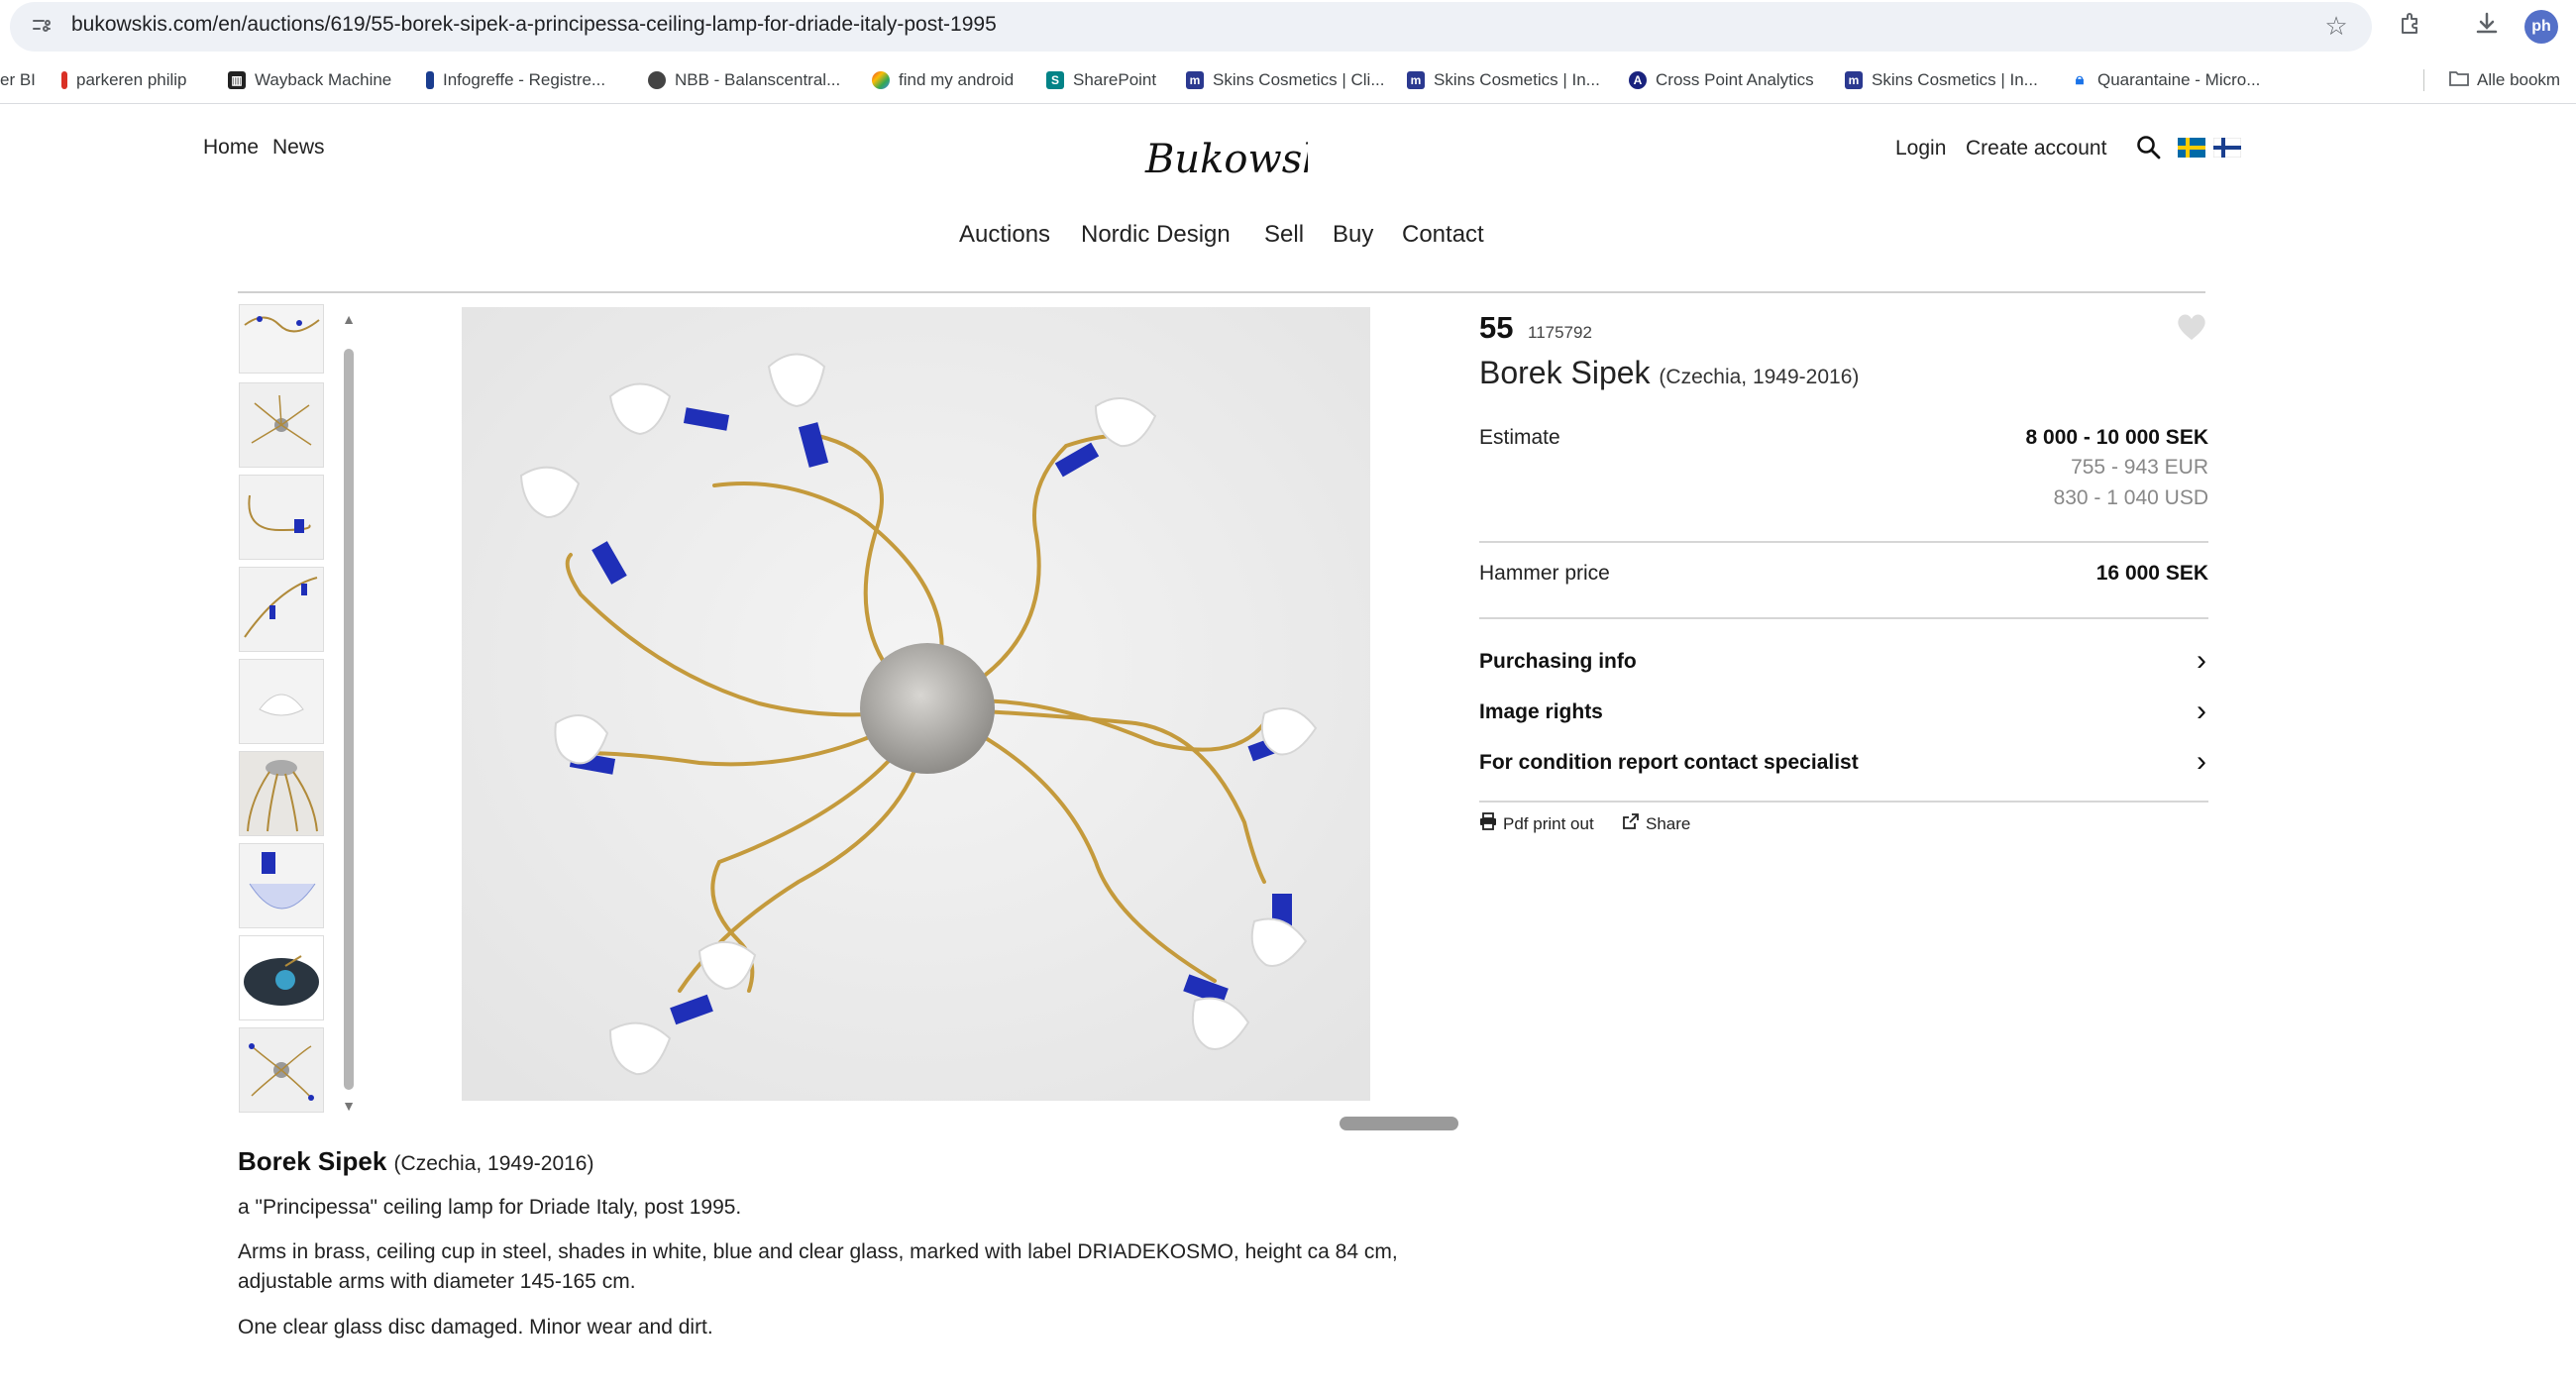 This screenshot has width=2576, height=1394. What do you see at coordinates (1156, 235) in the screenshot?
I see `main-nav-nordic-design: Nordic Design` at bounding box center [1156, 235].